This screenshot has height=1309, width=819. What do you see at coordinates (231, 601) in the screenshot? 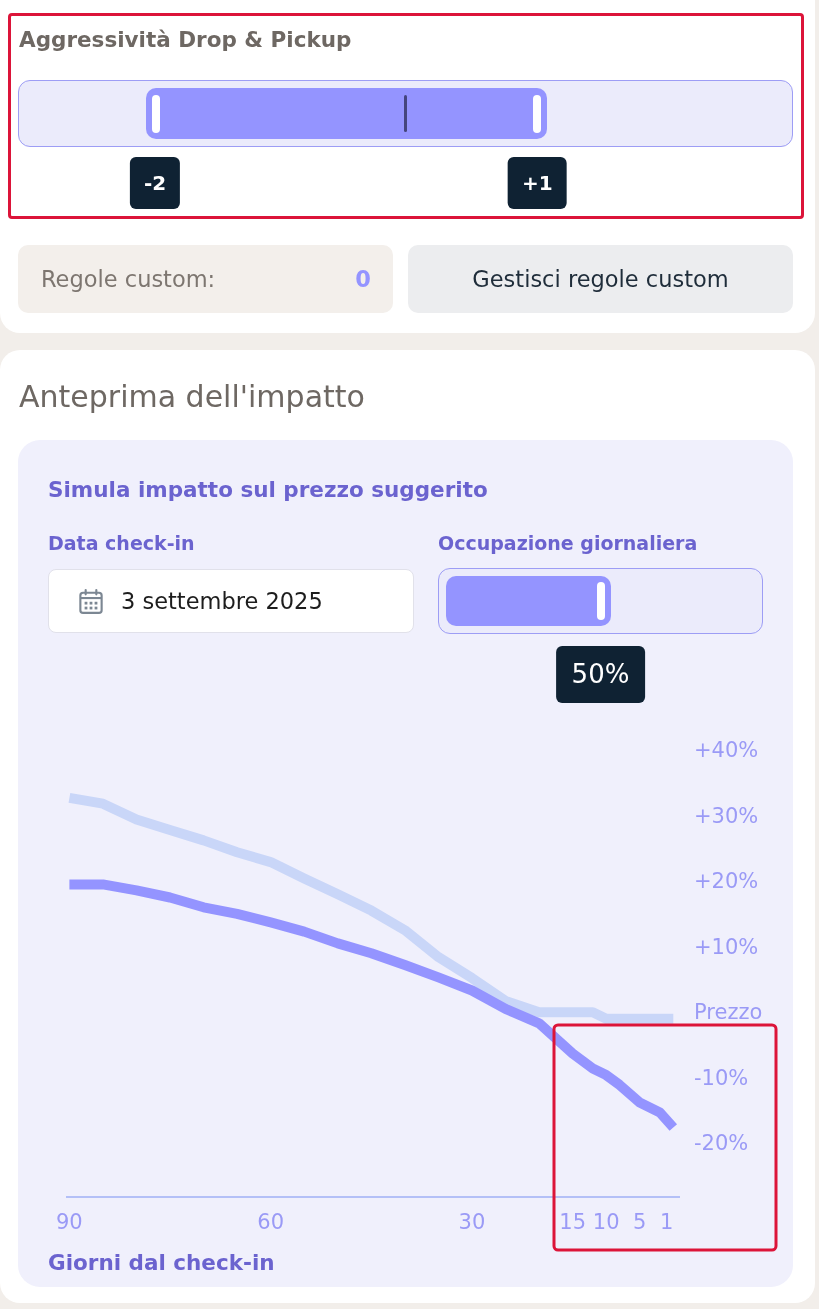
I see `date-field: 3 settembre 2025` at bounding box center [231, 601].